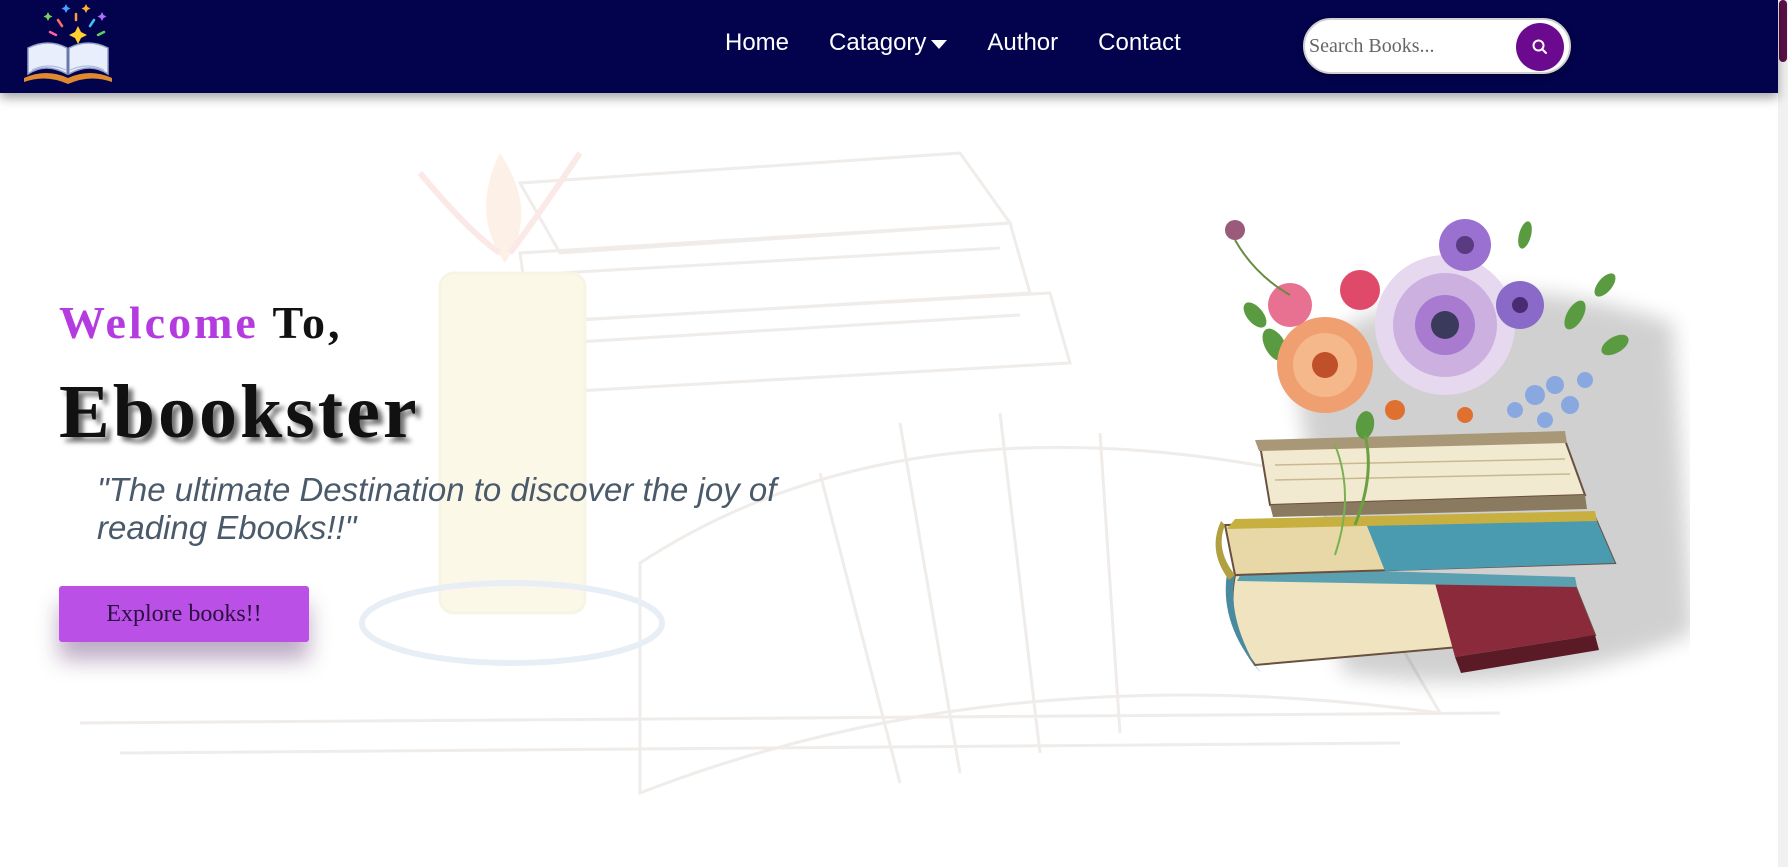 The width and height of the screenshot is (1788, 867). Describe the element at coordinates (159, 322) in the screenshot. I see `welcome-word: Welcome` at that location.